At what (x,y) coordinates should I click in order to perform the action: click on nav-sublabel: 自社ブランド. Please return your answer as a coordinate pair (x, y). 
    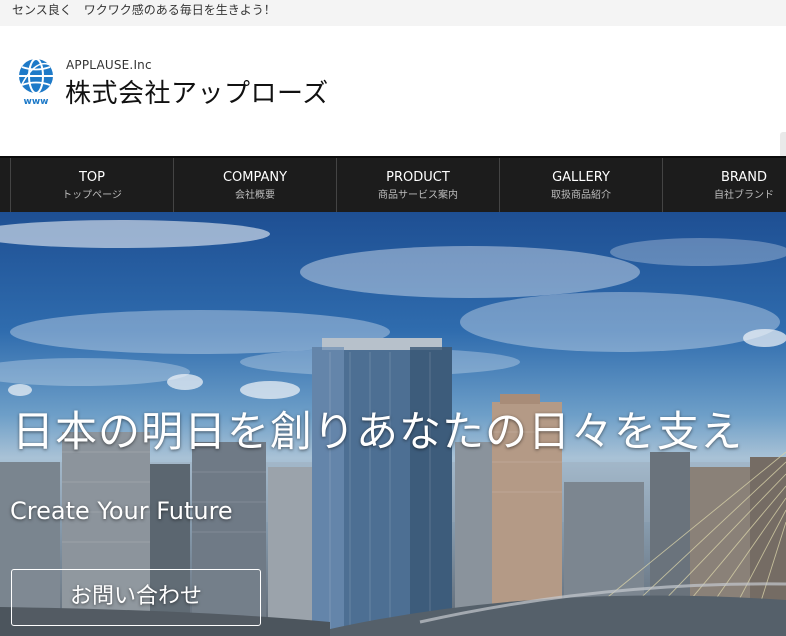
    Looking at the image, I should click on (744, 195).